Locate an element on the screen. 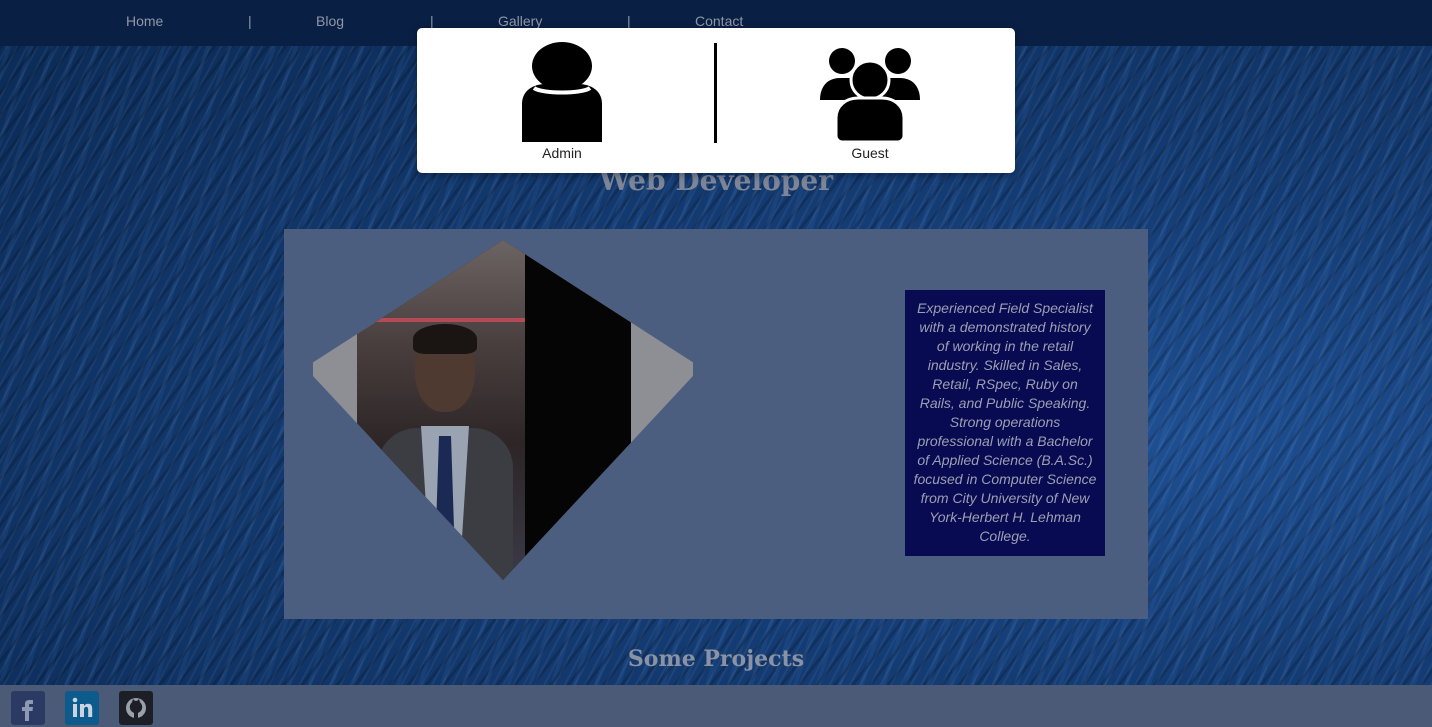 The image size is (1432, 727). modal-divider is located at coordinates (715, 93).